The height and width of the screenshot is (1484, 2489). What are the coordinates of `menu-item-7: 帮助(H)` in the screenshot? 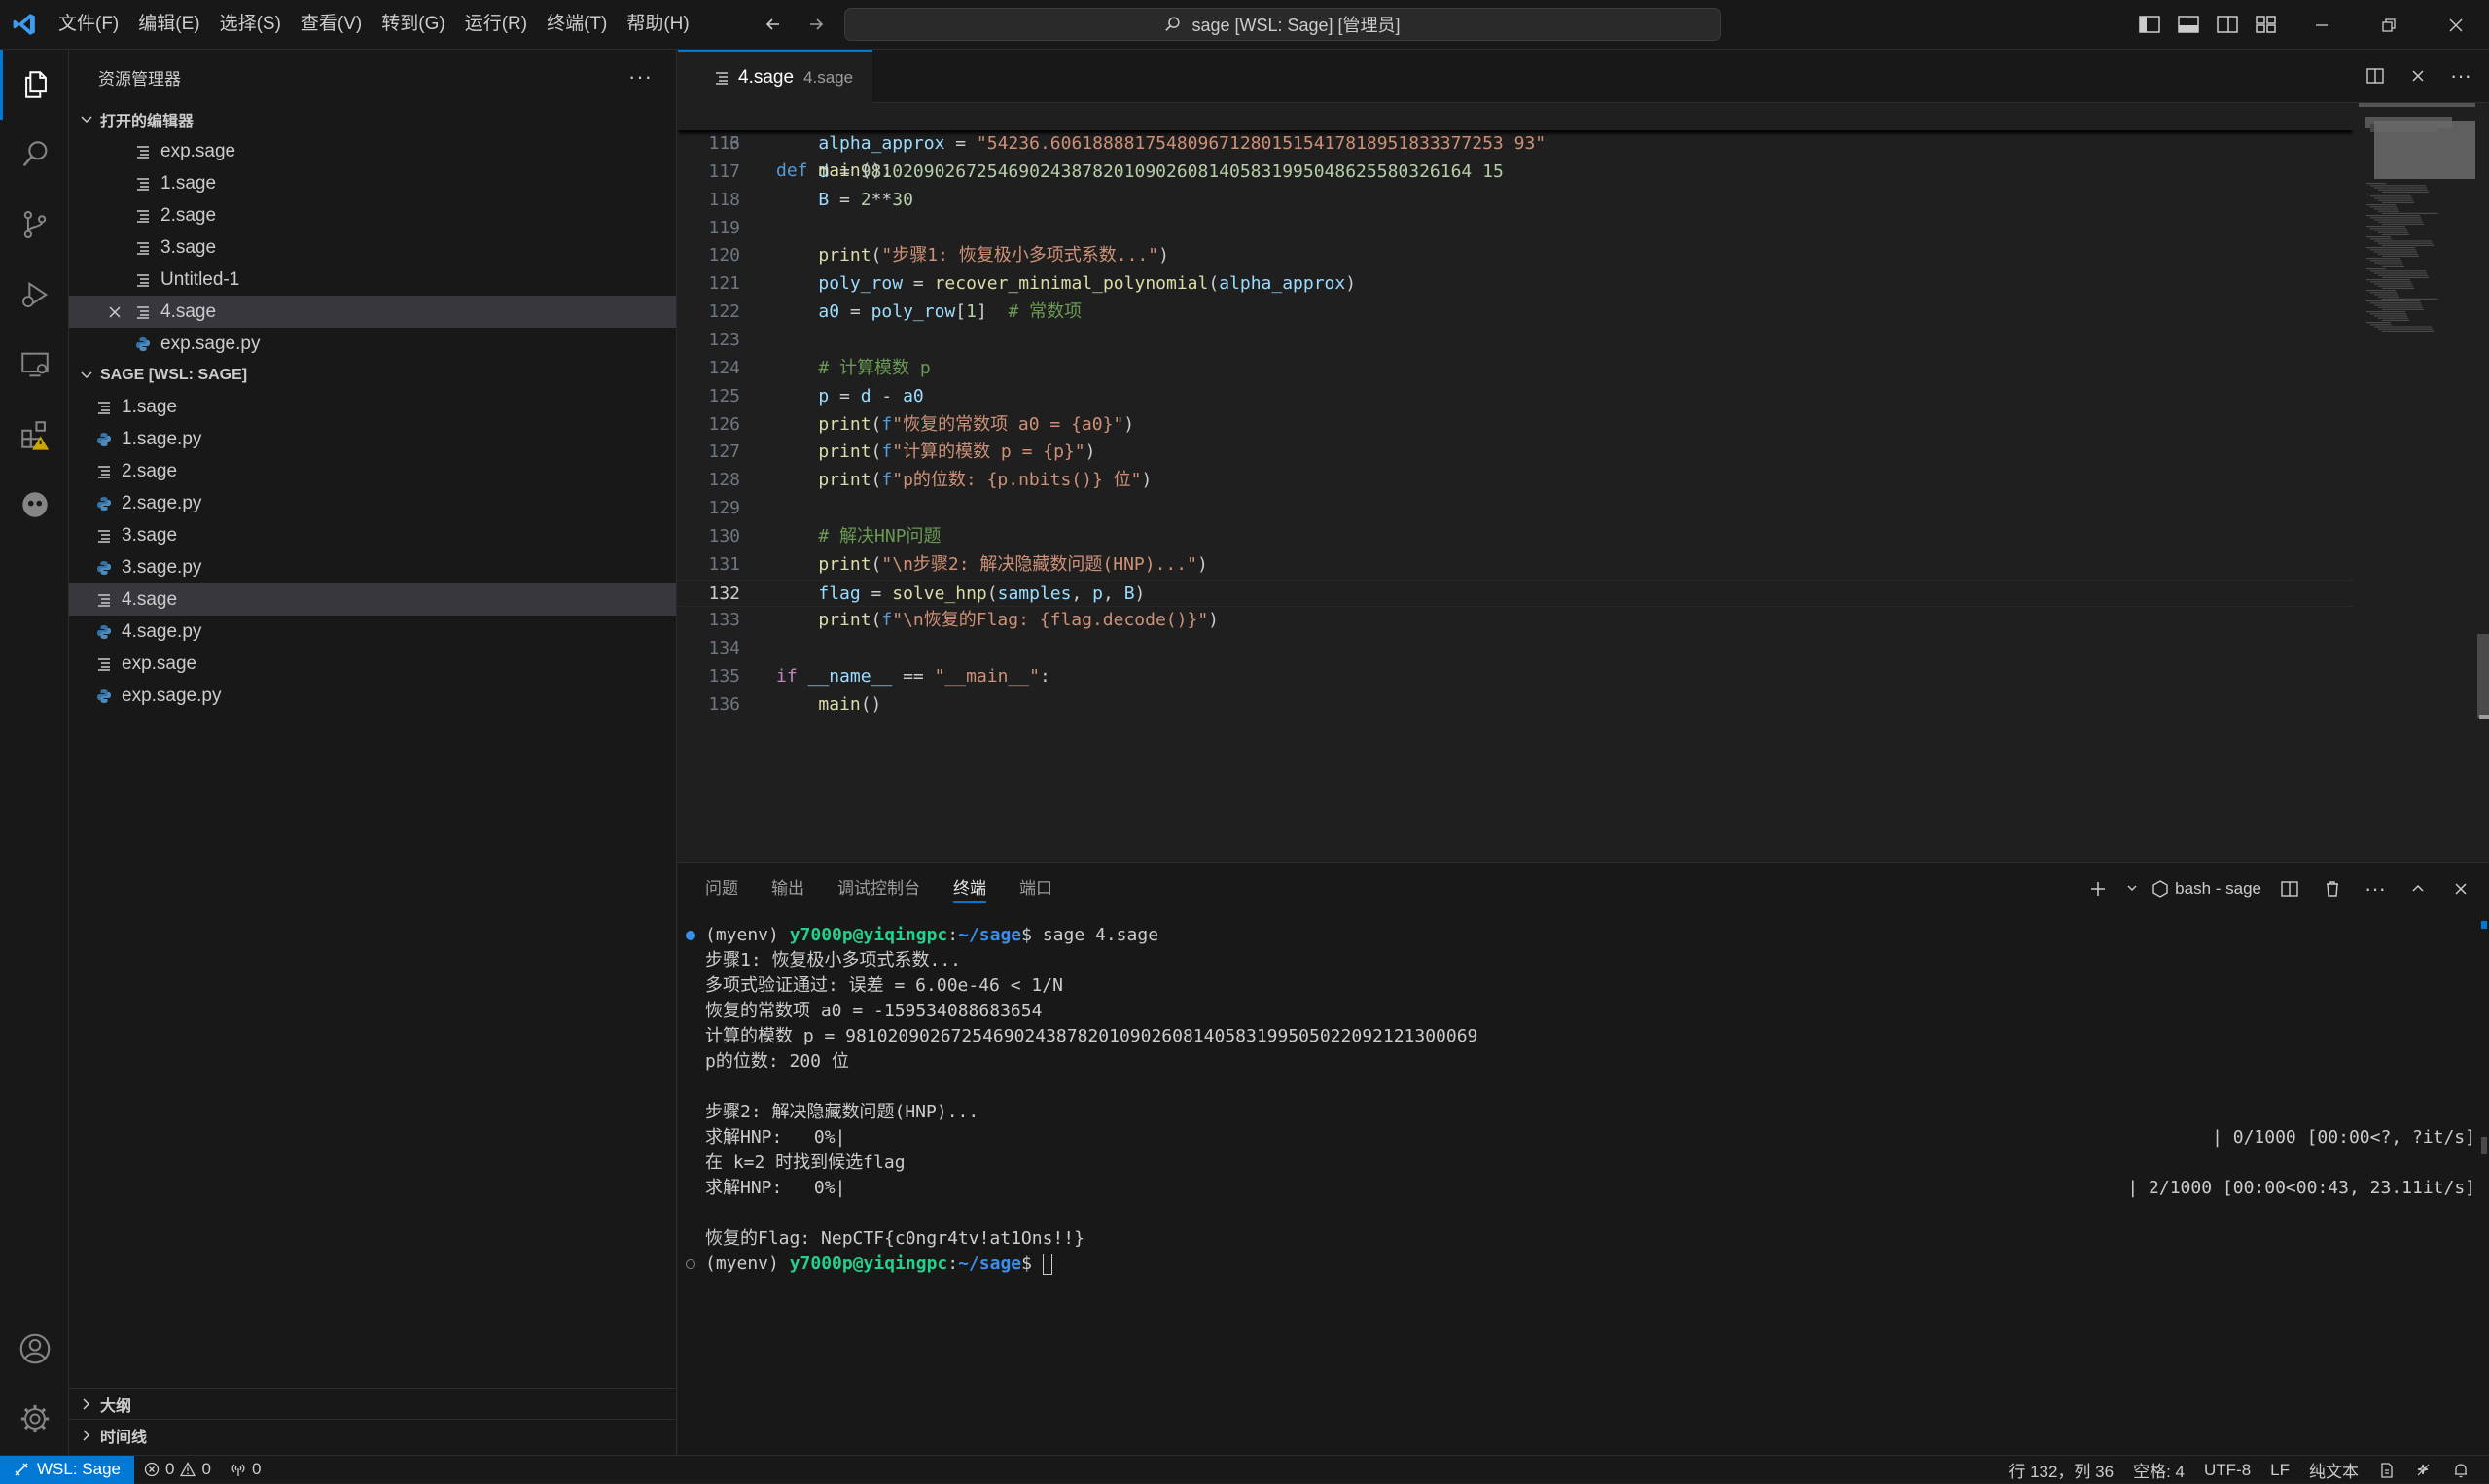 It's located at (657, 25).